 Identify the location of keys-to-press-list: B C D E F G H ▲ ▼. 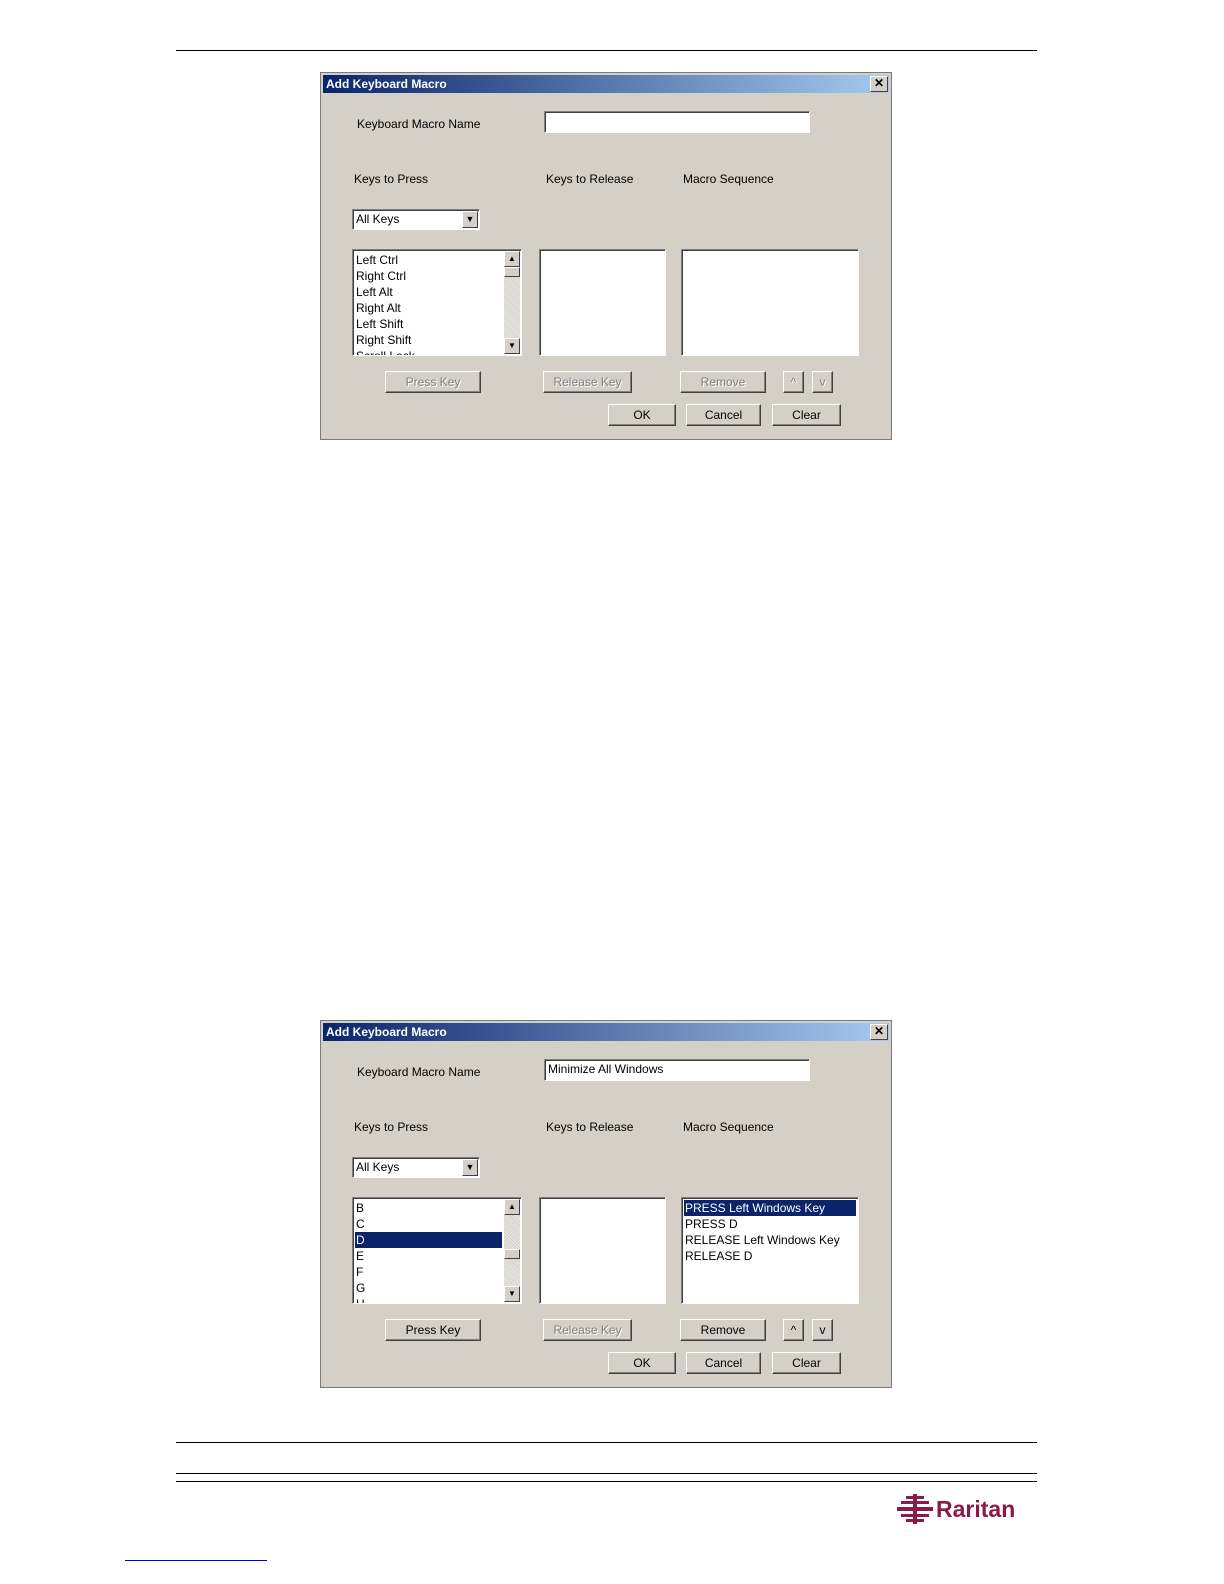
(437, 1250).